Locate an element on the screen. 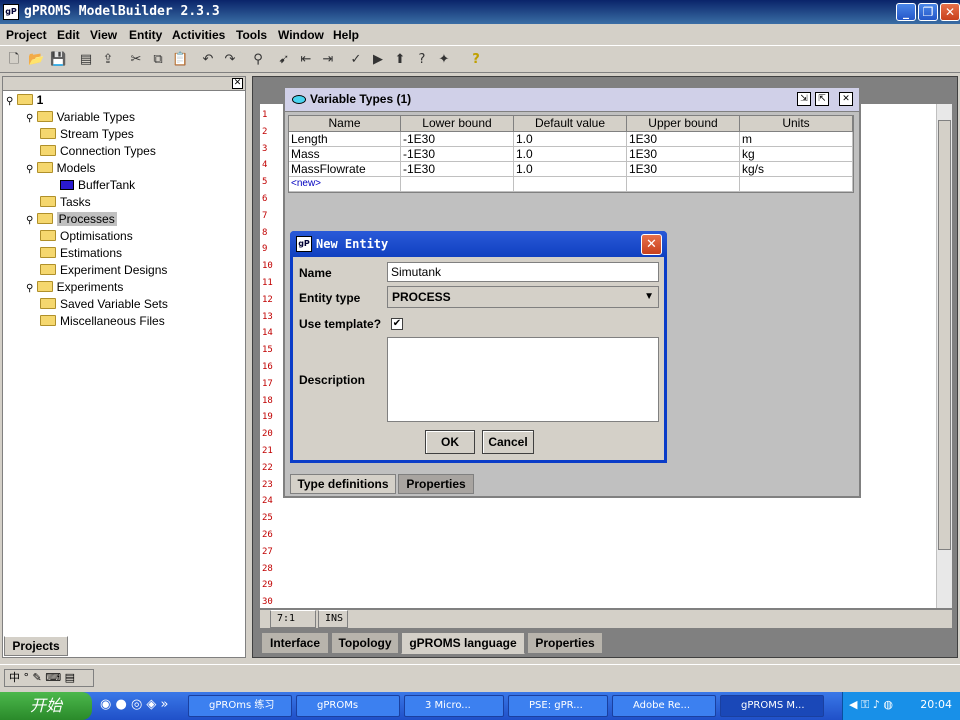 The image size is (960, 720). quick-launch: ◉ ● ◎ ◈ » is located at coordinates (140, 706).